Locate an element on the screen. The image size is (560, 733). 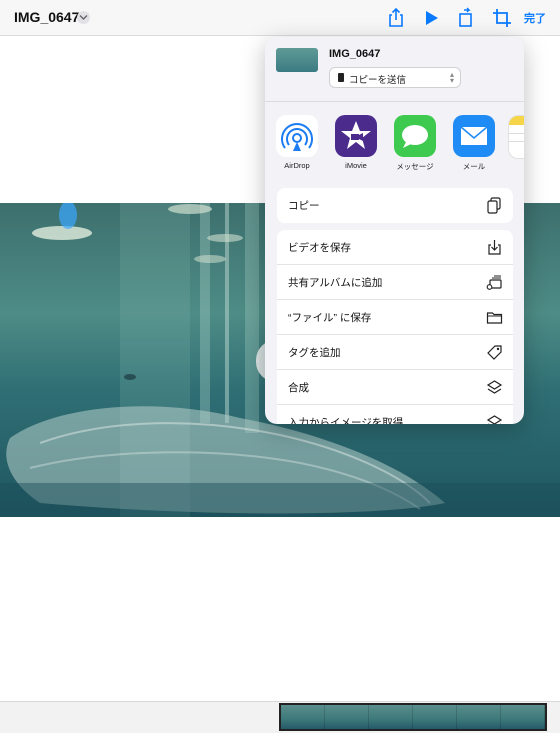
action-label: “ファイル” に保存 is located at coordinates (330, 318).